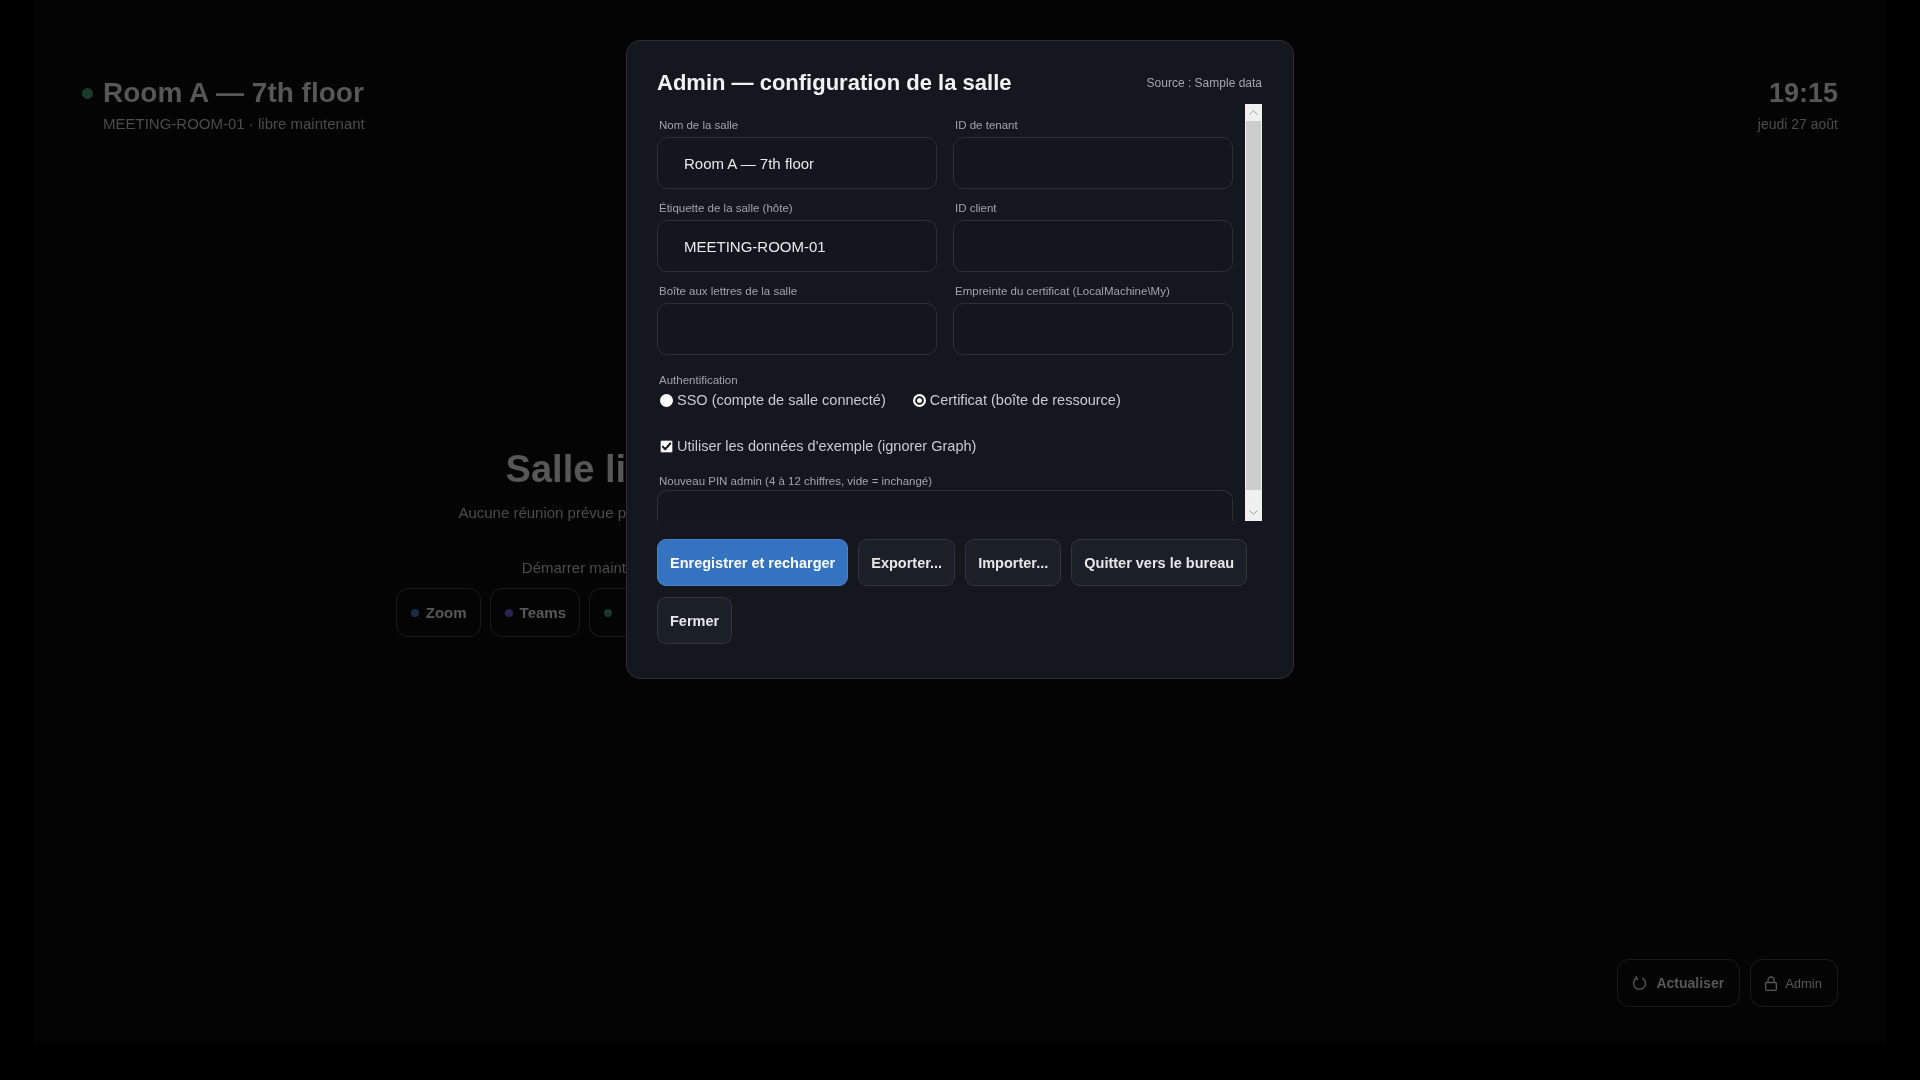 The width and height of the screenshot is (1920, 1080). What do you see at coordinates (1797, 124) in the screenshot?
I see `clock-date: jeudi 27 août` at bounding box center [1797, 124].